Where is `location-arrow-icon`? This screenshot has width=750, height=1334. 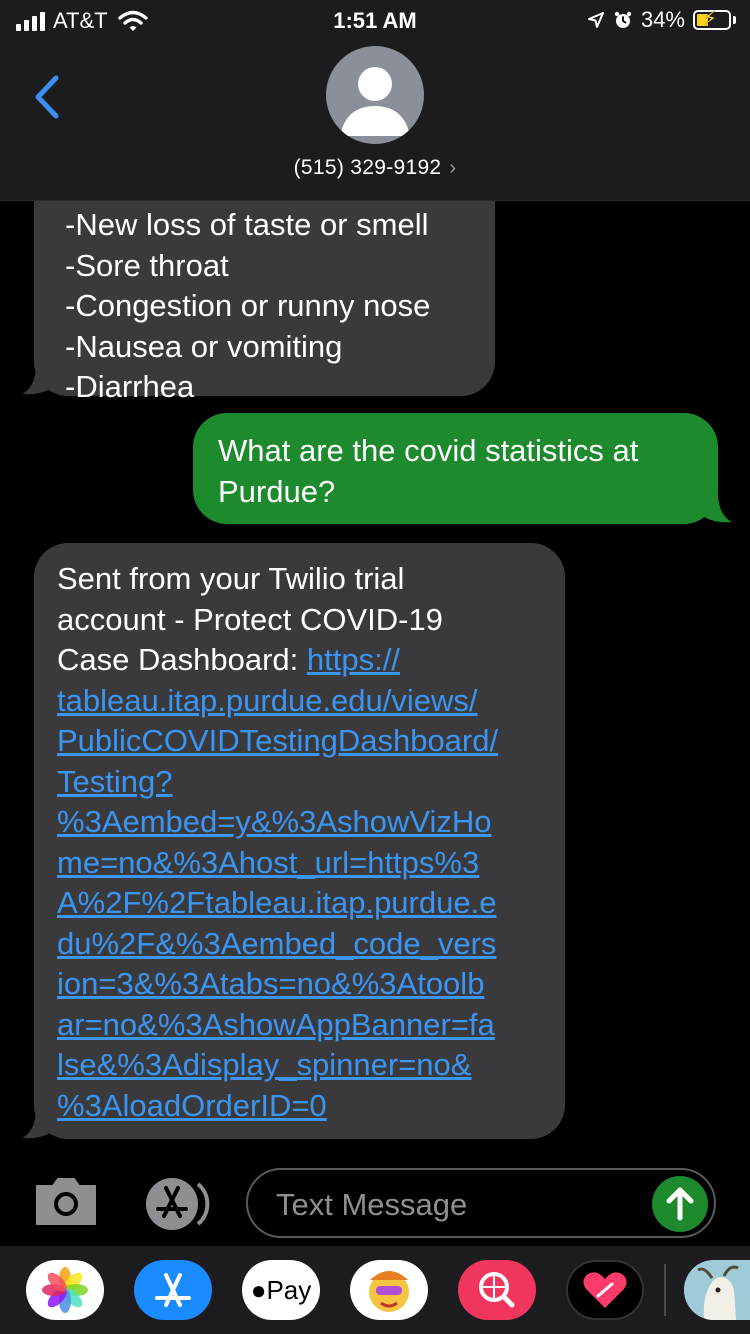
location-arrow-icon is located at coordinates (595, 20).